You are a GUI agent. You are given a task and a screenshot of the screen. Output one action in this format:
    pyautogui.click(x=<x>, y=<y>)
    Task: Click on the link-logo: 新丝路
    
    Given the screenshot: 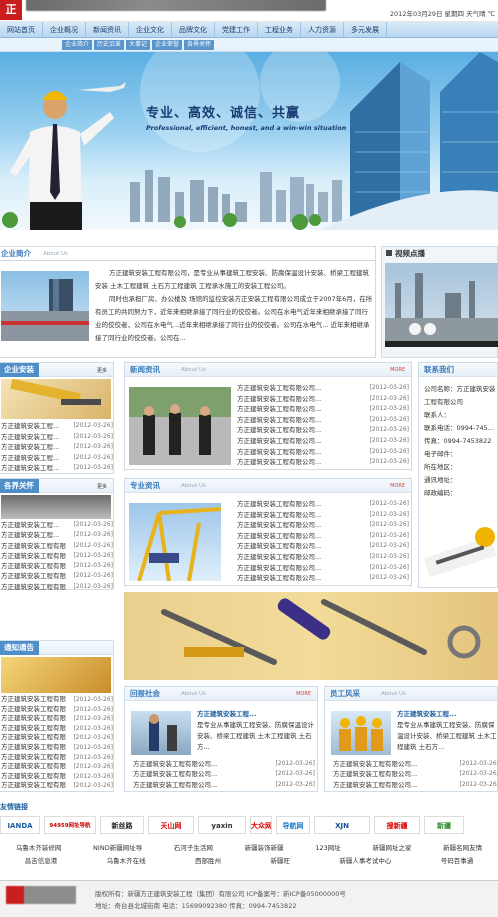 What is the action you would take?
    pyautogui.click(x=122, y=825)
    